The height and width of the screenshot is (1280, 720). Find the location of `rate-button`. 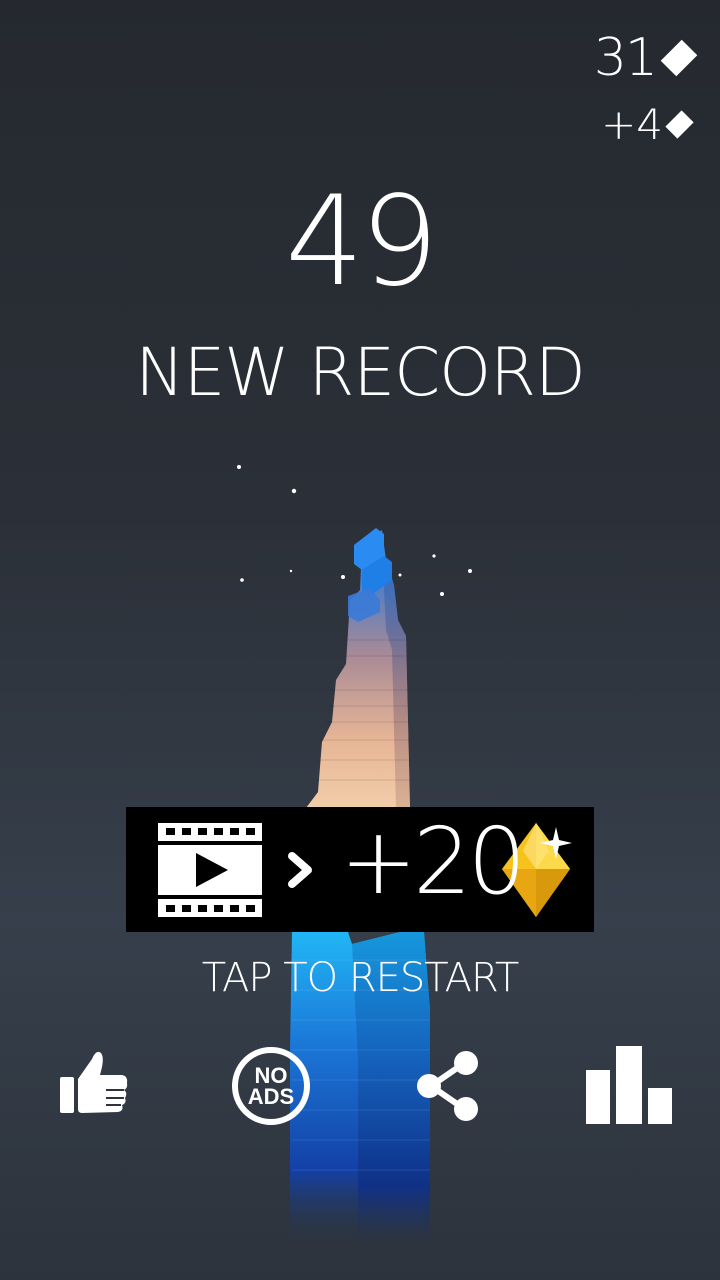

rate-button is located at coordinates (94, 1081).